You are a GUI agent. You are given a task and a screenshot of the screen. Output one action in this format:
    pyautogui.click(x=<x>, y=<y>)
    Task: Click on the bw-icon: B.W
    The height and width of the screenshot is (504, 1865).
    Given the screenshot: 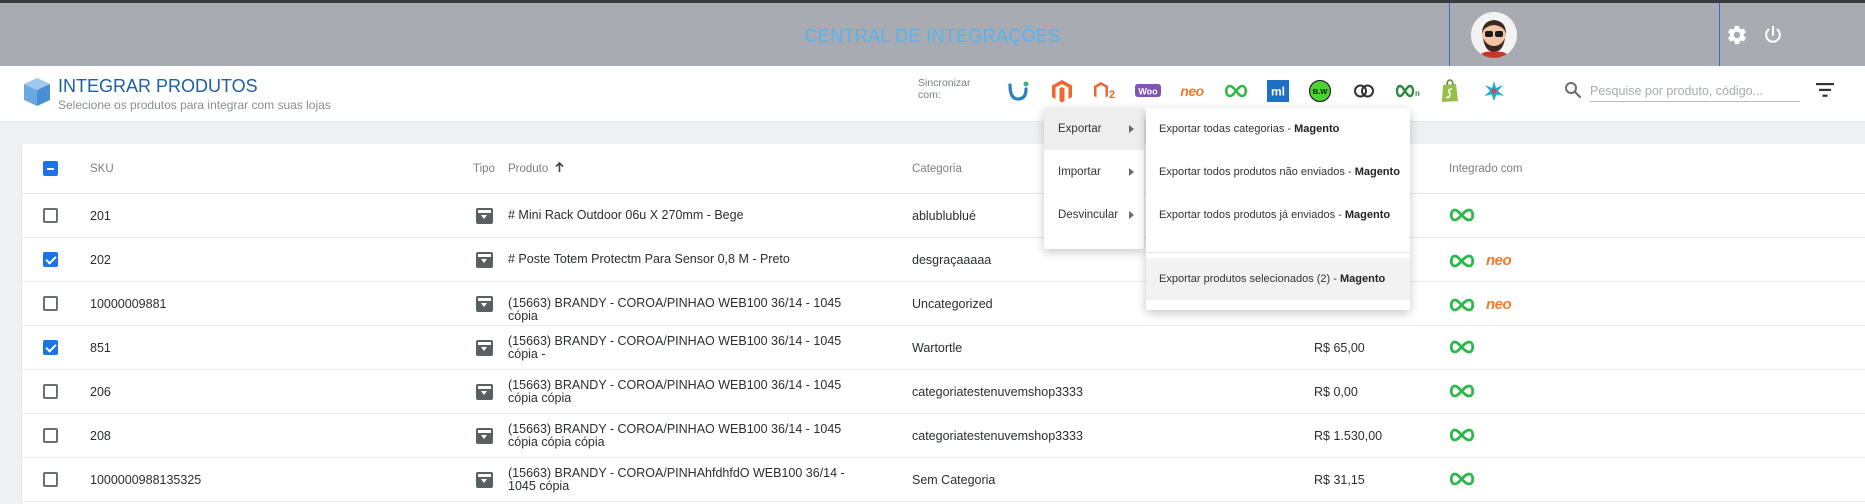 What is the action you would take?
    pyautogui.click(x=1320, y=91)
    